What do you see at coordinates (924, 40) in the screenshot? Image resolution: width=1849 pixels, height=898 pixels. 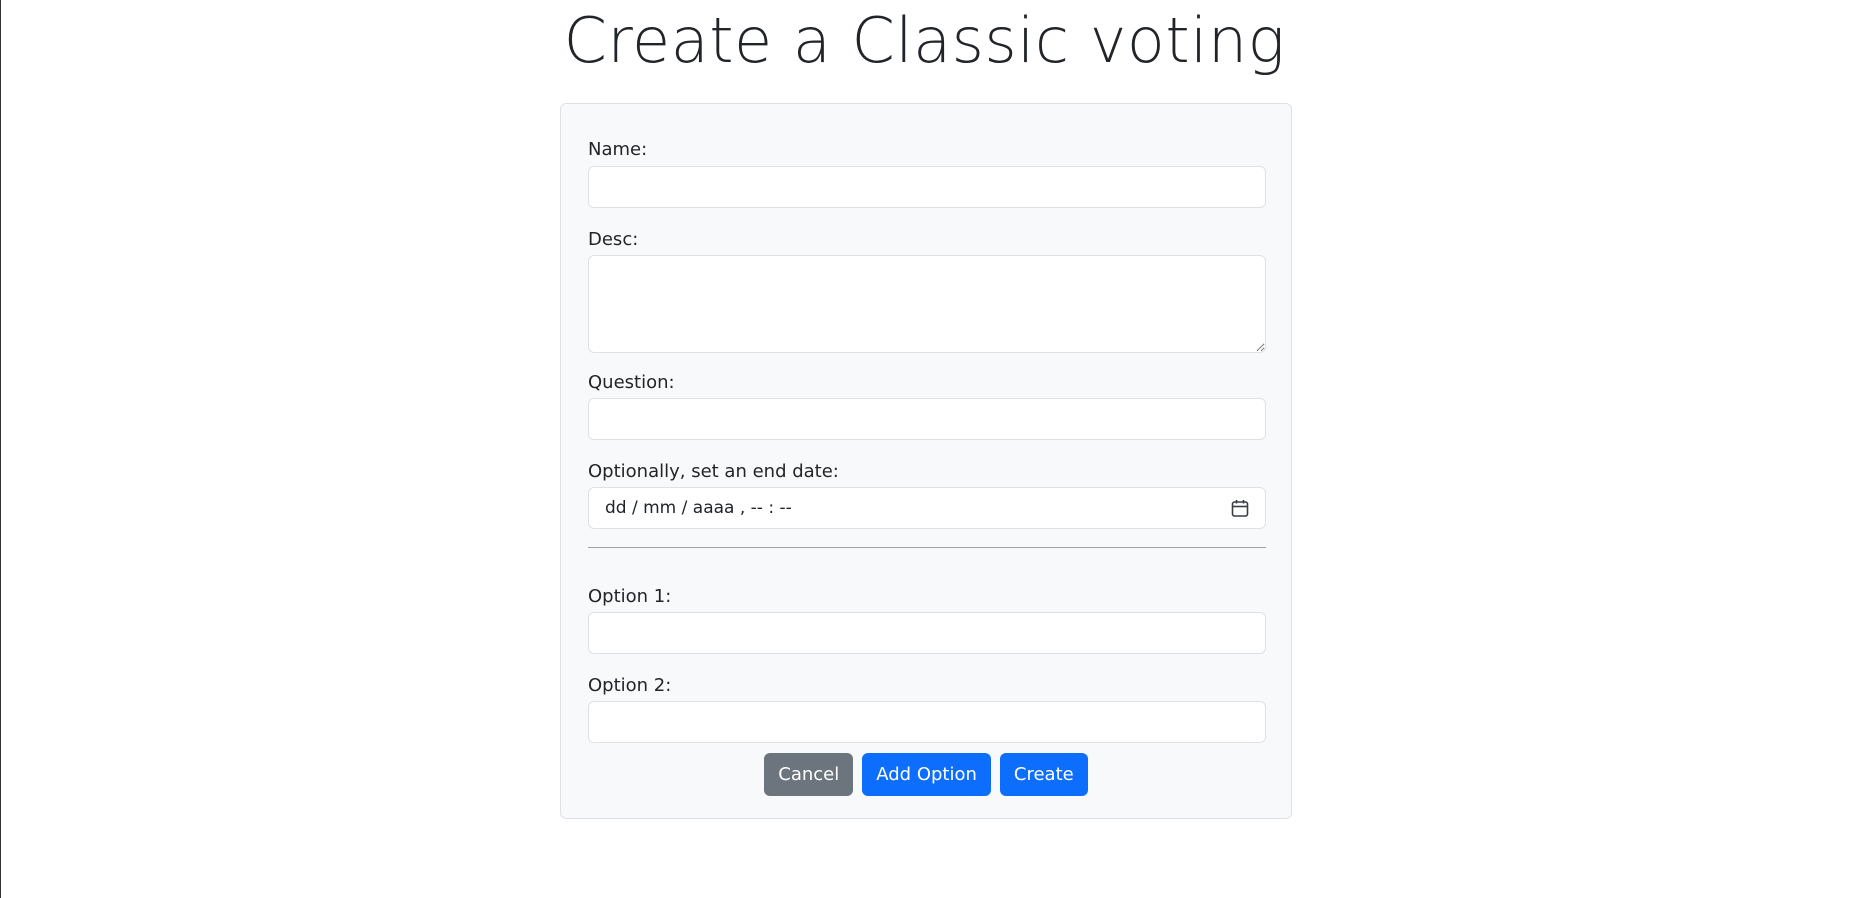 I see `page-title: Create a Classic voting` at bounding box center [924, 40].